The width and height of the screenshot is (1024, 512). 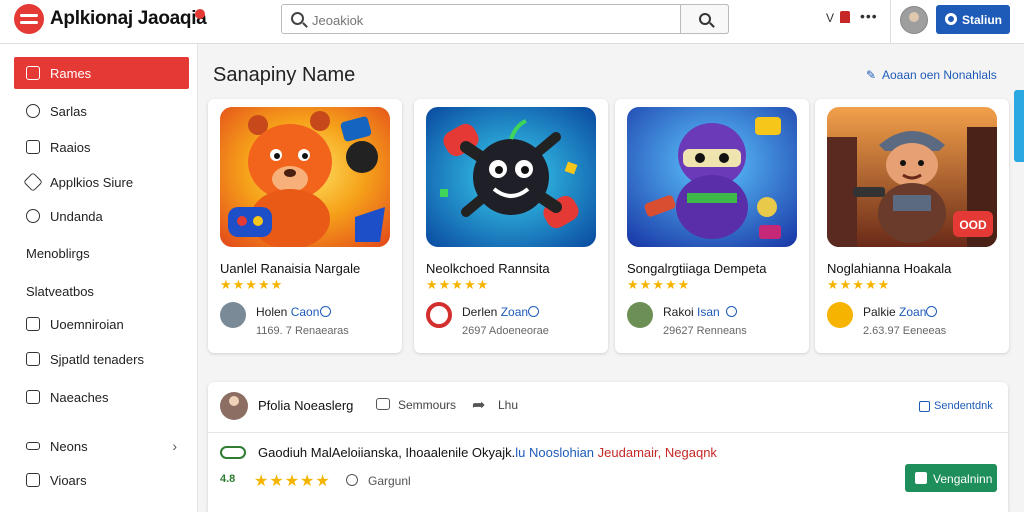 What do you see at coordinates (705, 331) in the screenshot?
I see `review-count: 29627 Renneans` at bounding box center [705, 331].